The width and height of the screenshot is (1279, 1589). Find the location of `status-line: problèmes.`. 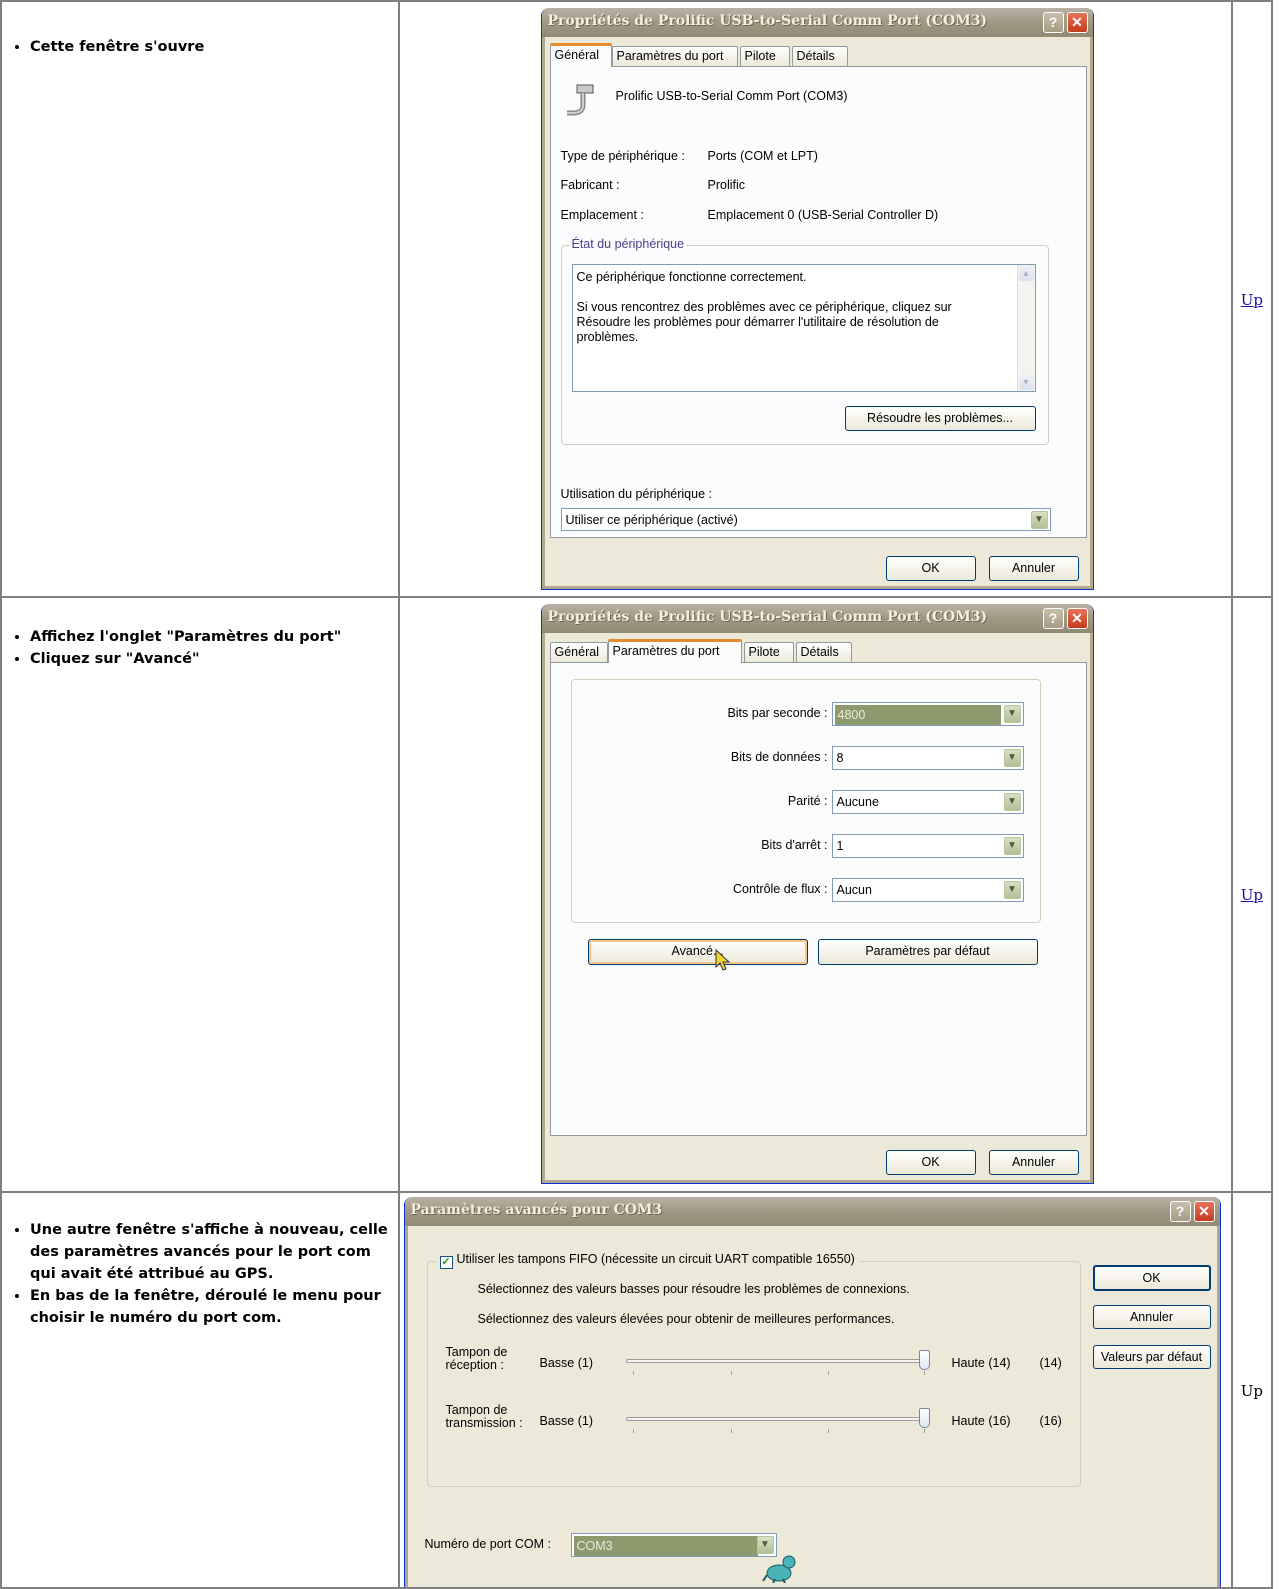

status-line: problèmes. is located at coordinates (607, 337).